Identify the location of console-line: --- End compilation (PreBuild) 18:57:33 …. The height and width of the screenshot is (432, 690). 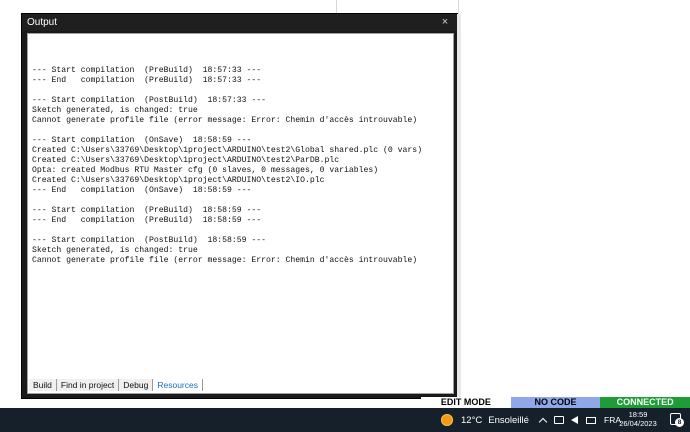
(147, 80).